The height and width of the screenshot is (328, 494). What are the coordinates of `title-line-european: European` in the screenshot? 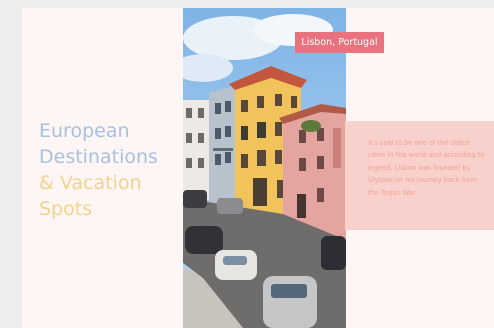 It's located at (84, 131).